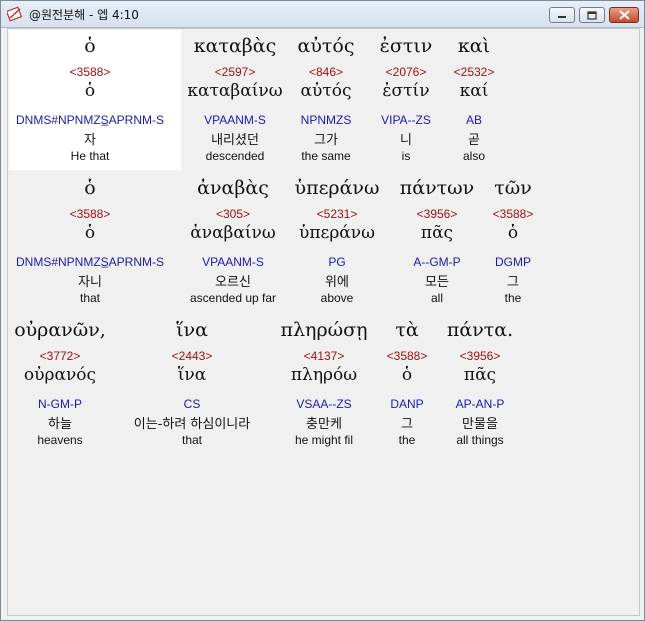 Image resolution: width=645 pixels, height=621 pixels. I want to click on strong-number: <2443>, so click(192, 356).